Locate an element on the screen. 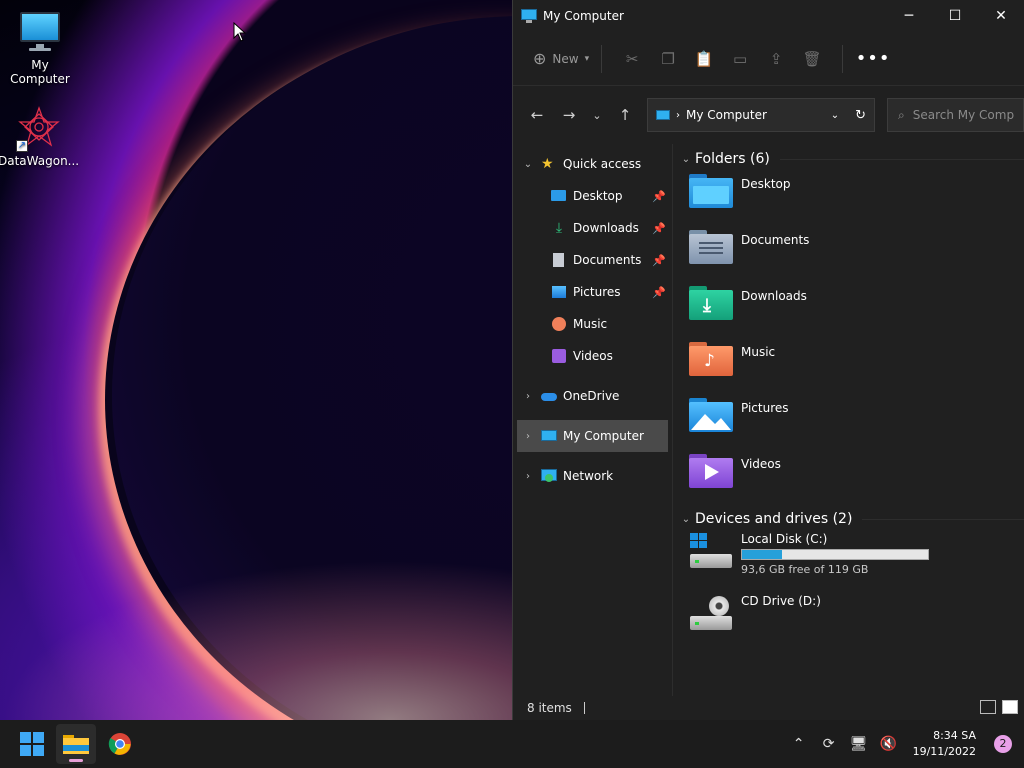  delete-icon: 🗑 is located at coordinates (812, 59).